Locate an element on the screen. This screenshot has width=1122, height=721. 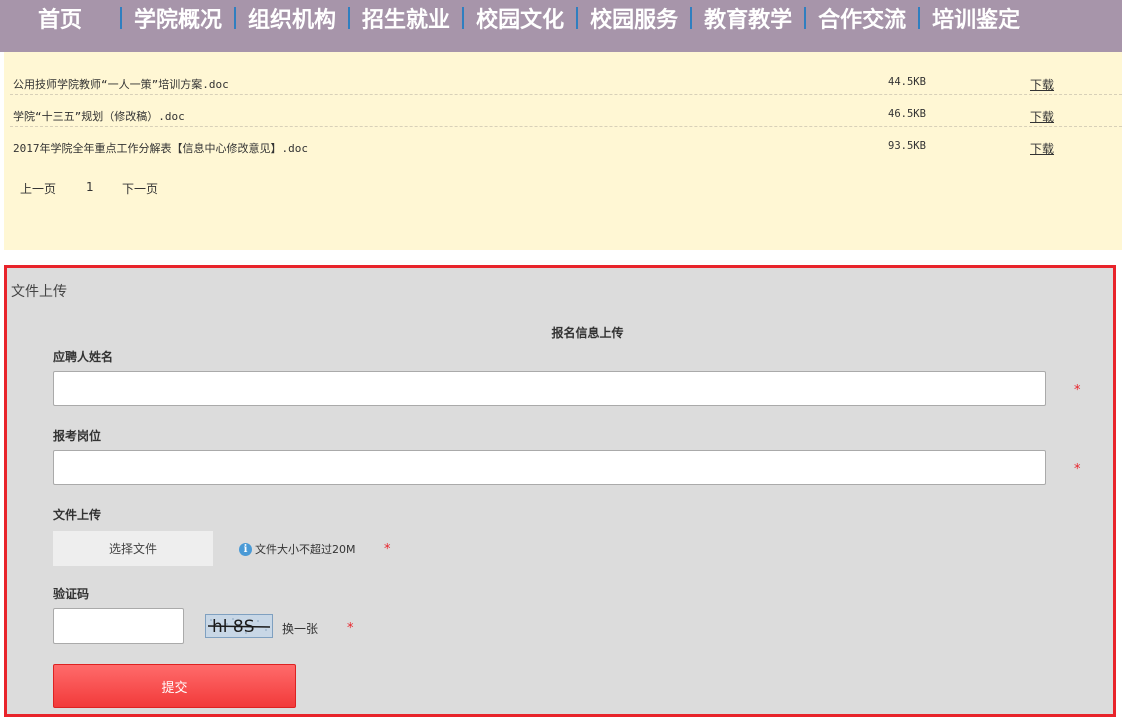
nav-item-training: 培训鉴定 is located at coordinates (976, 26).